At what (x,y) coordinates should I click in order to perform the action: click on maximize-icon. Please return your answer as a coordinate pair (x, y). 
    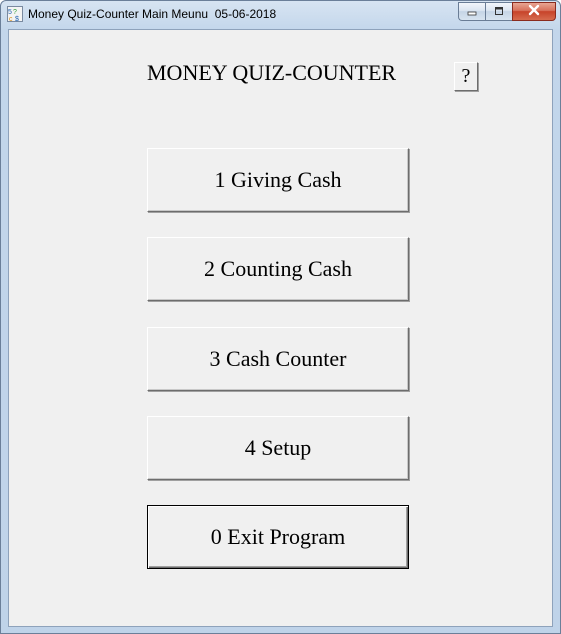
    Looking at the image, I should click on (499, 12).